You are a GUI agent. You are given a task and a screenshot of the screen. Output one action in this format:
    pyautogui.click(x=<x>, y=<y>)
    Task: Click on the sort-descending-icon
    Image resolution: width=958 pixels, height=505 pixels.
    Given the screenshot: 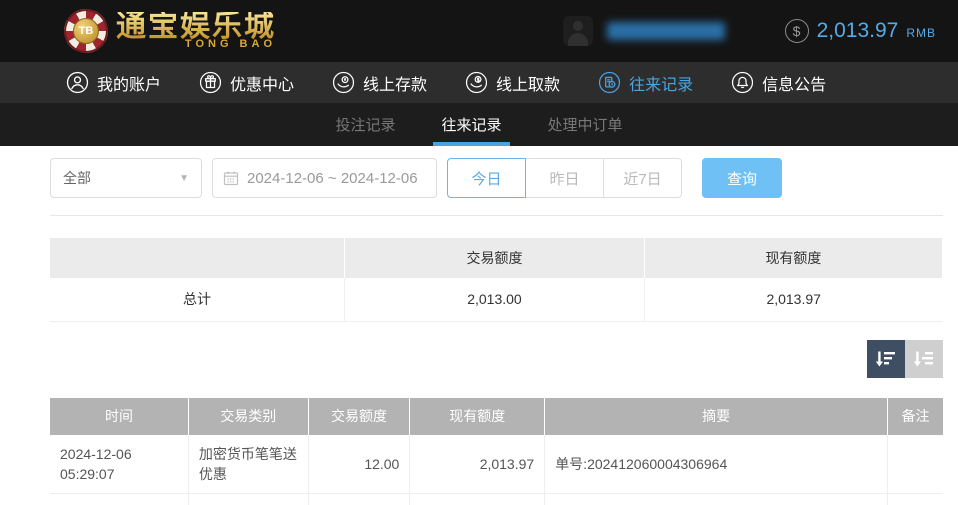 What is the action you would take?
    pyautogui.click(x=885, y=358)
    